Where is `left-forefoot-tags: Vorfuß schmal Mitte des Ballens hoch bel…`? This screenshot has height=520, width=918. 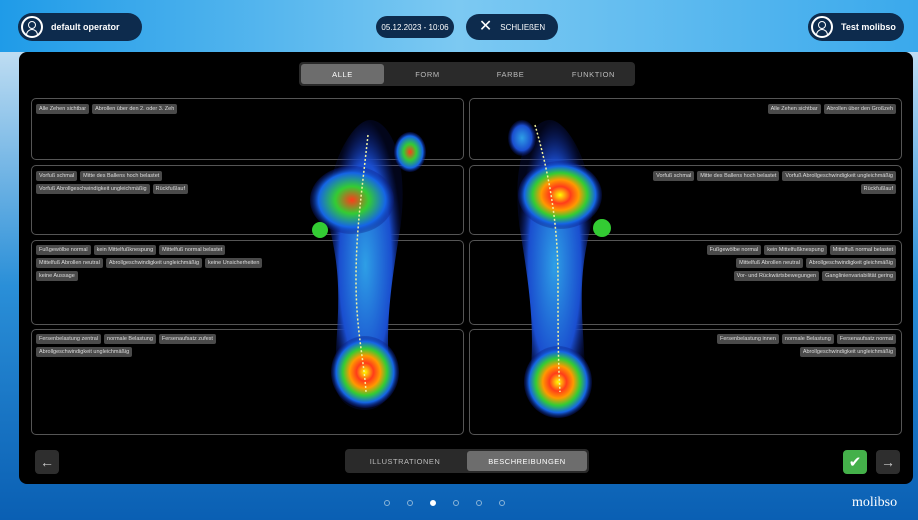
left-forefoot-tags: Vorfuß schmal Mitte des Ballens hoch bel… is located at coordinates (156, 182).